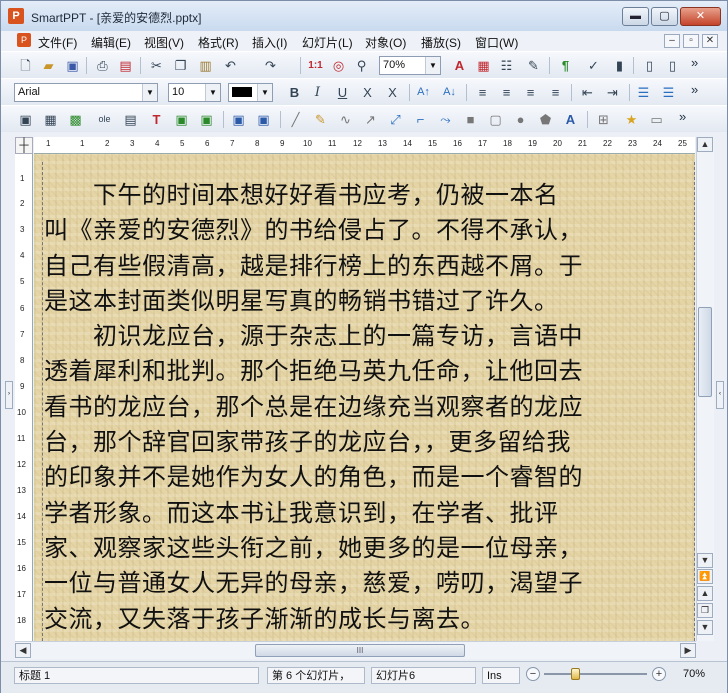  Describe the element at coordinates (395, 119) in the screenshot. I see `connector-straight-icon: ⤢` at that location.